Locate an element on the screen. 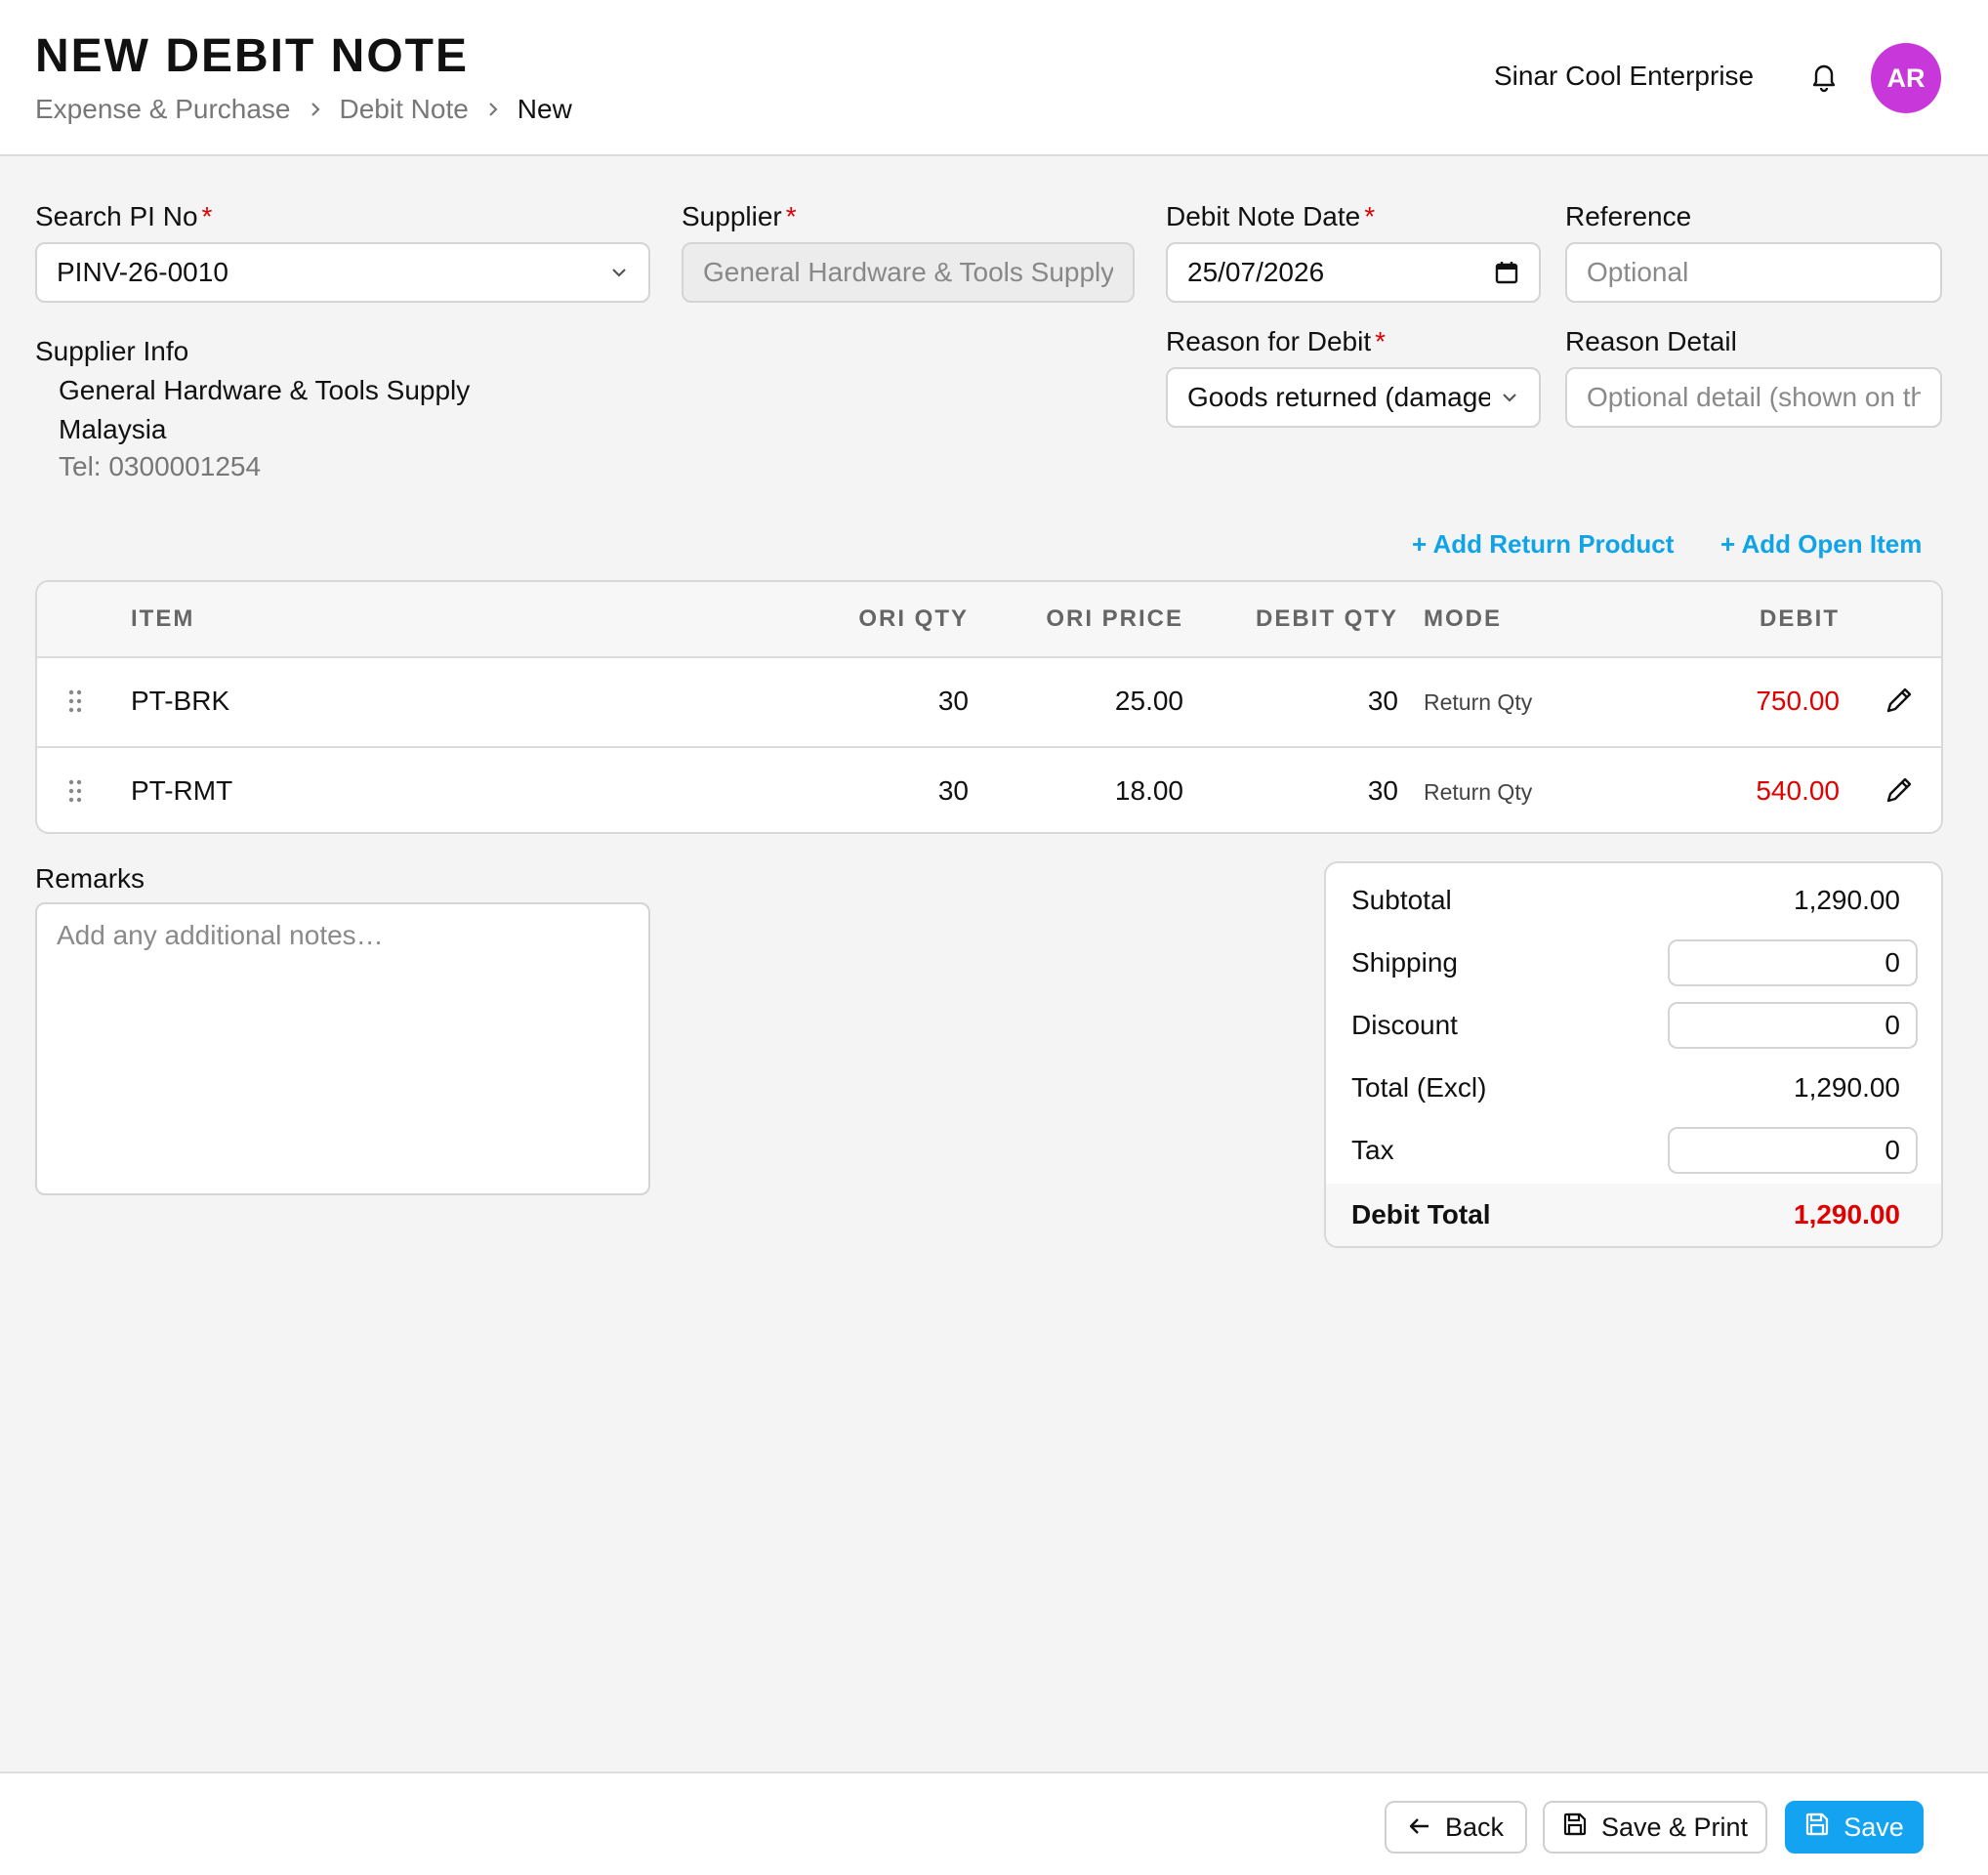  bell-icon is located at coordinates (1824, 76).